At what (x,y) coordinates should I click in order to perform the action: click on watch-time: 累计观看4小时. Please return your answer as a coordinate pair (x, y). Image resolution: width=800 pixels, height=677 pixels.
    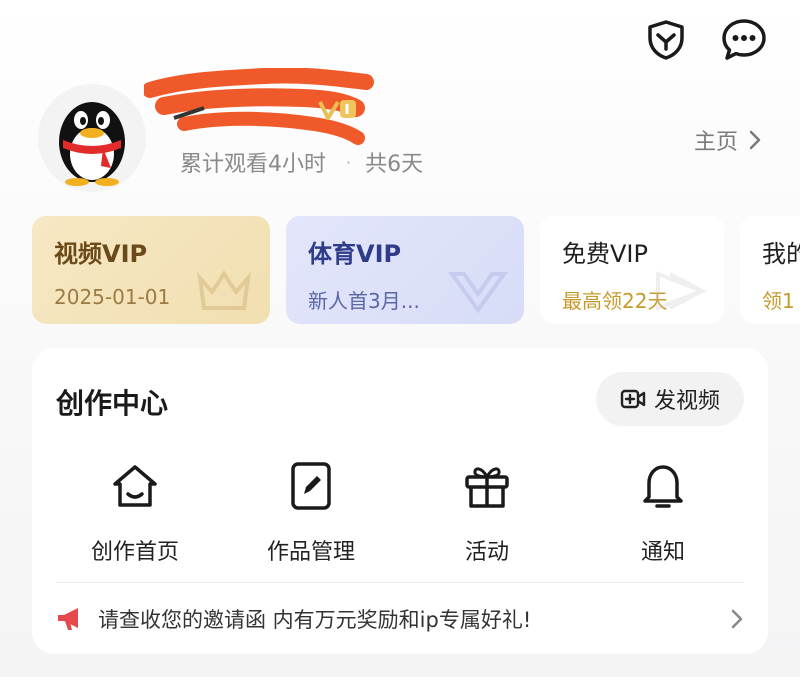
    Looking at the image, I should click on (253, 164).